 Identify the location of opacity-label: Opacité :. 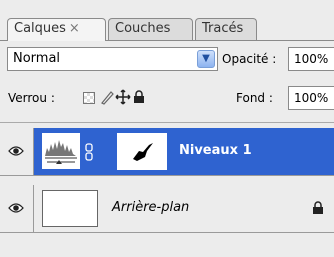
(249, 59).